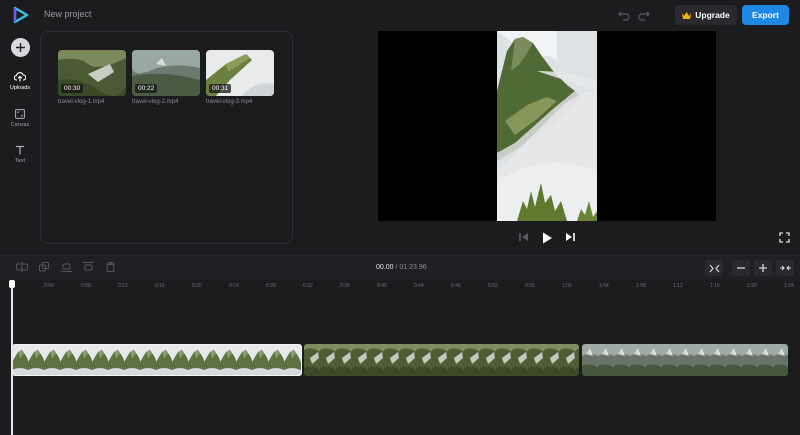  What do you see at coordinates (493, 286) in the screenshot?
I see `tick-label: 0:52` at bounding box center [493, 286].